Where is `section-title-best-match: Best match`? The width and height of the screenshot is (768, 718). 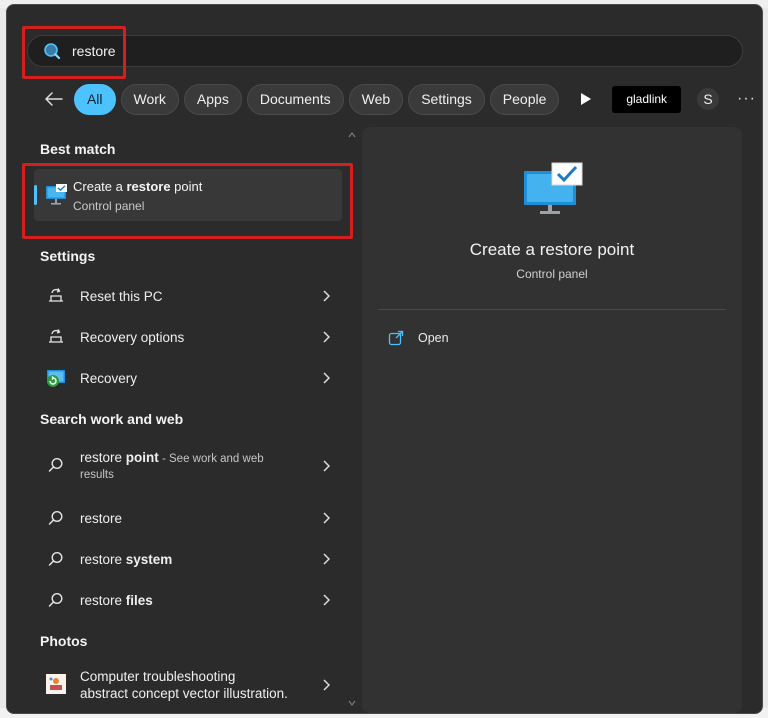 section-title-best-match: Best match is located at coordinates (78, 149).